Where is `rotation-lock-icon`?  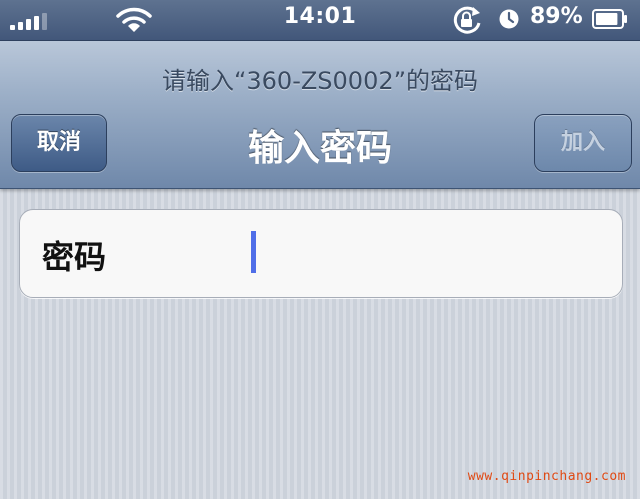
rotation-lock-icon is located at coordinates (467, 20).